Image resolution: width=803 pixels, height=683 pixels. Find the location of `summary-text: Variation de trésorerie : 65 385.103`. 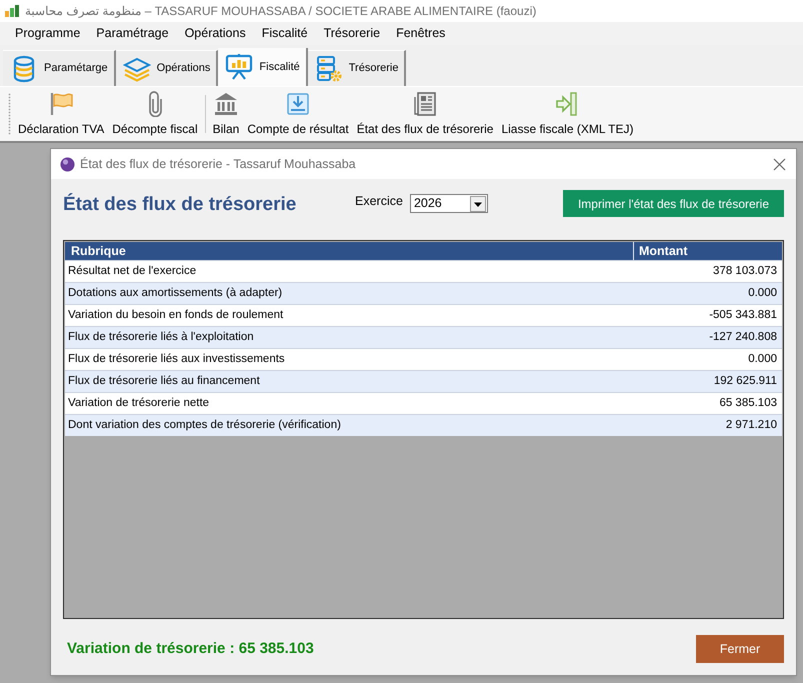

summary-text: Variation de trésorerie : 65 385.103 is located at coordinates (190, 648).